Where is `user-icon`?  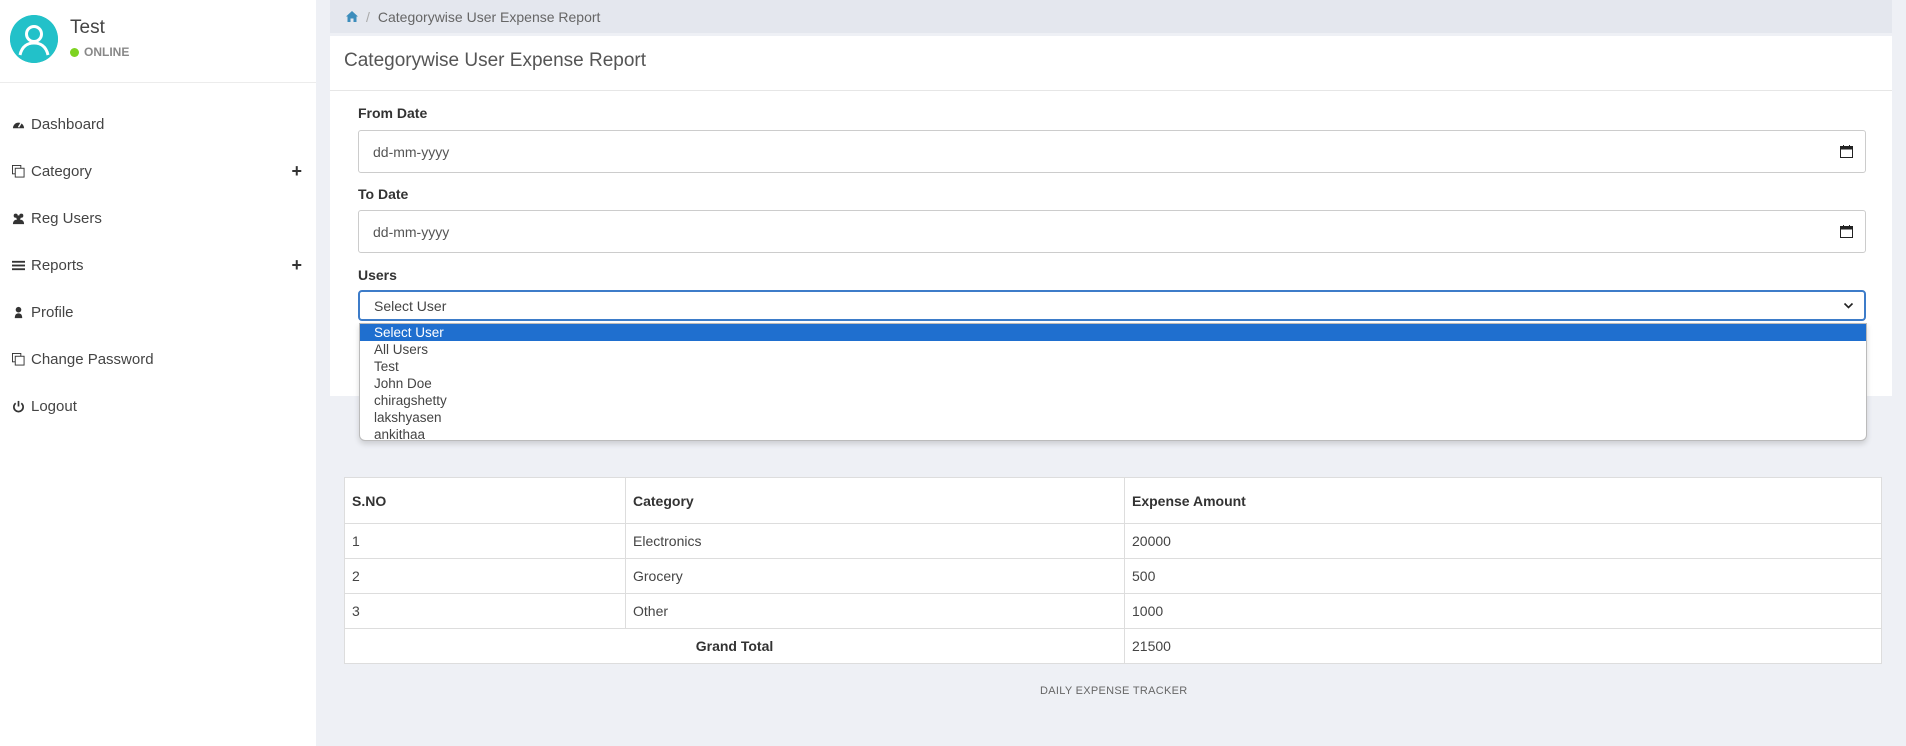 user-icon is located at coordinates (18, 313).